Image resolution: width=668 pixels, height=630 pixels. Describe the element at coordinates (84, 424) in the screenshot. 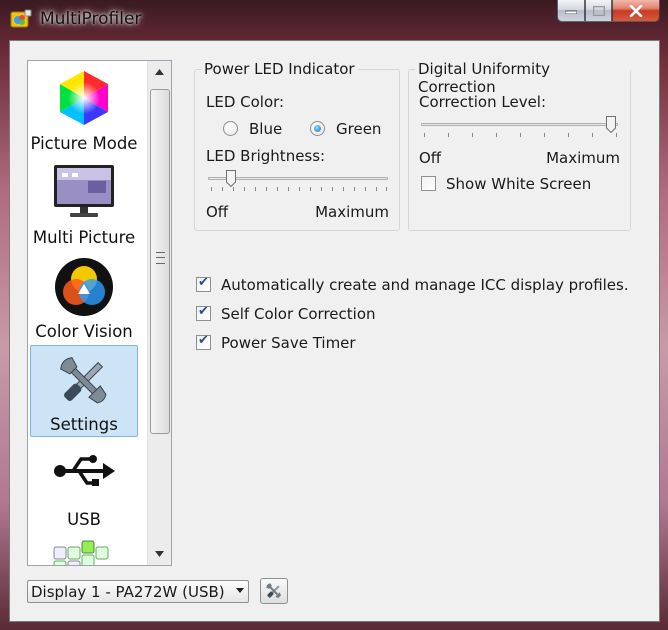

I see `nav-item-label: Settings` at that location.